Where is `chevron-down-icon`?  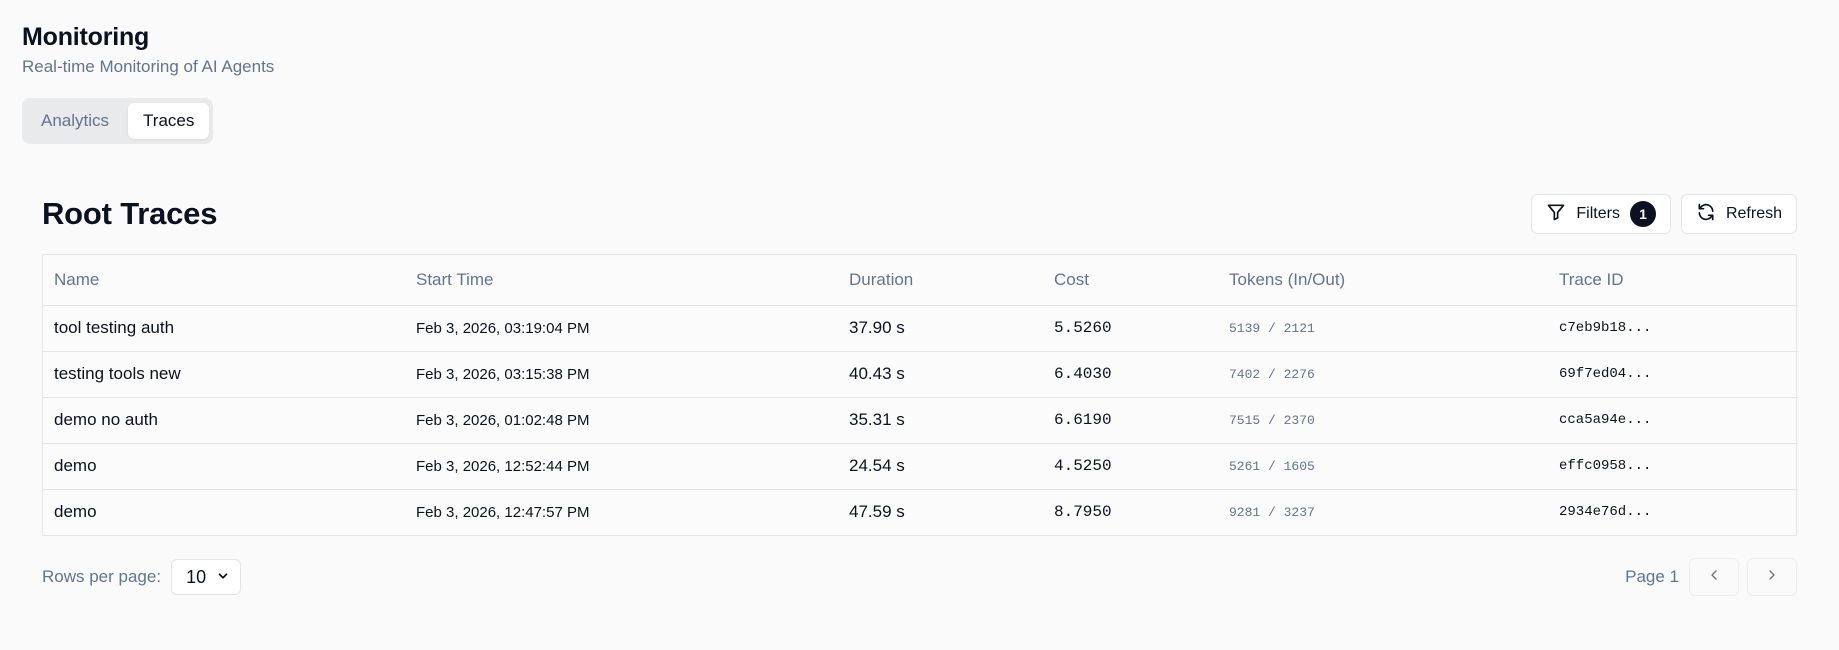 chevron-down-icon is located at coordinates (223, 577).